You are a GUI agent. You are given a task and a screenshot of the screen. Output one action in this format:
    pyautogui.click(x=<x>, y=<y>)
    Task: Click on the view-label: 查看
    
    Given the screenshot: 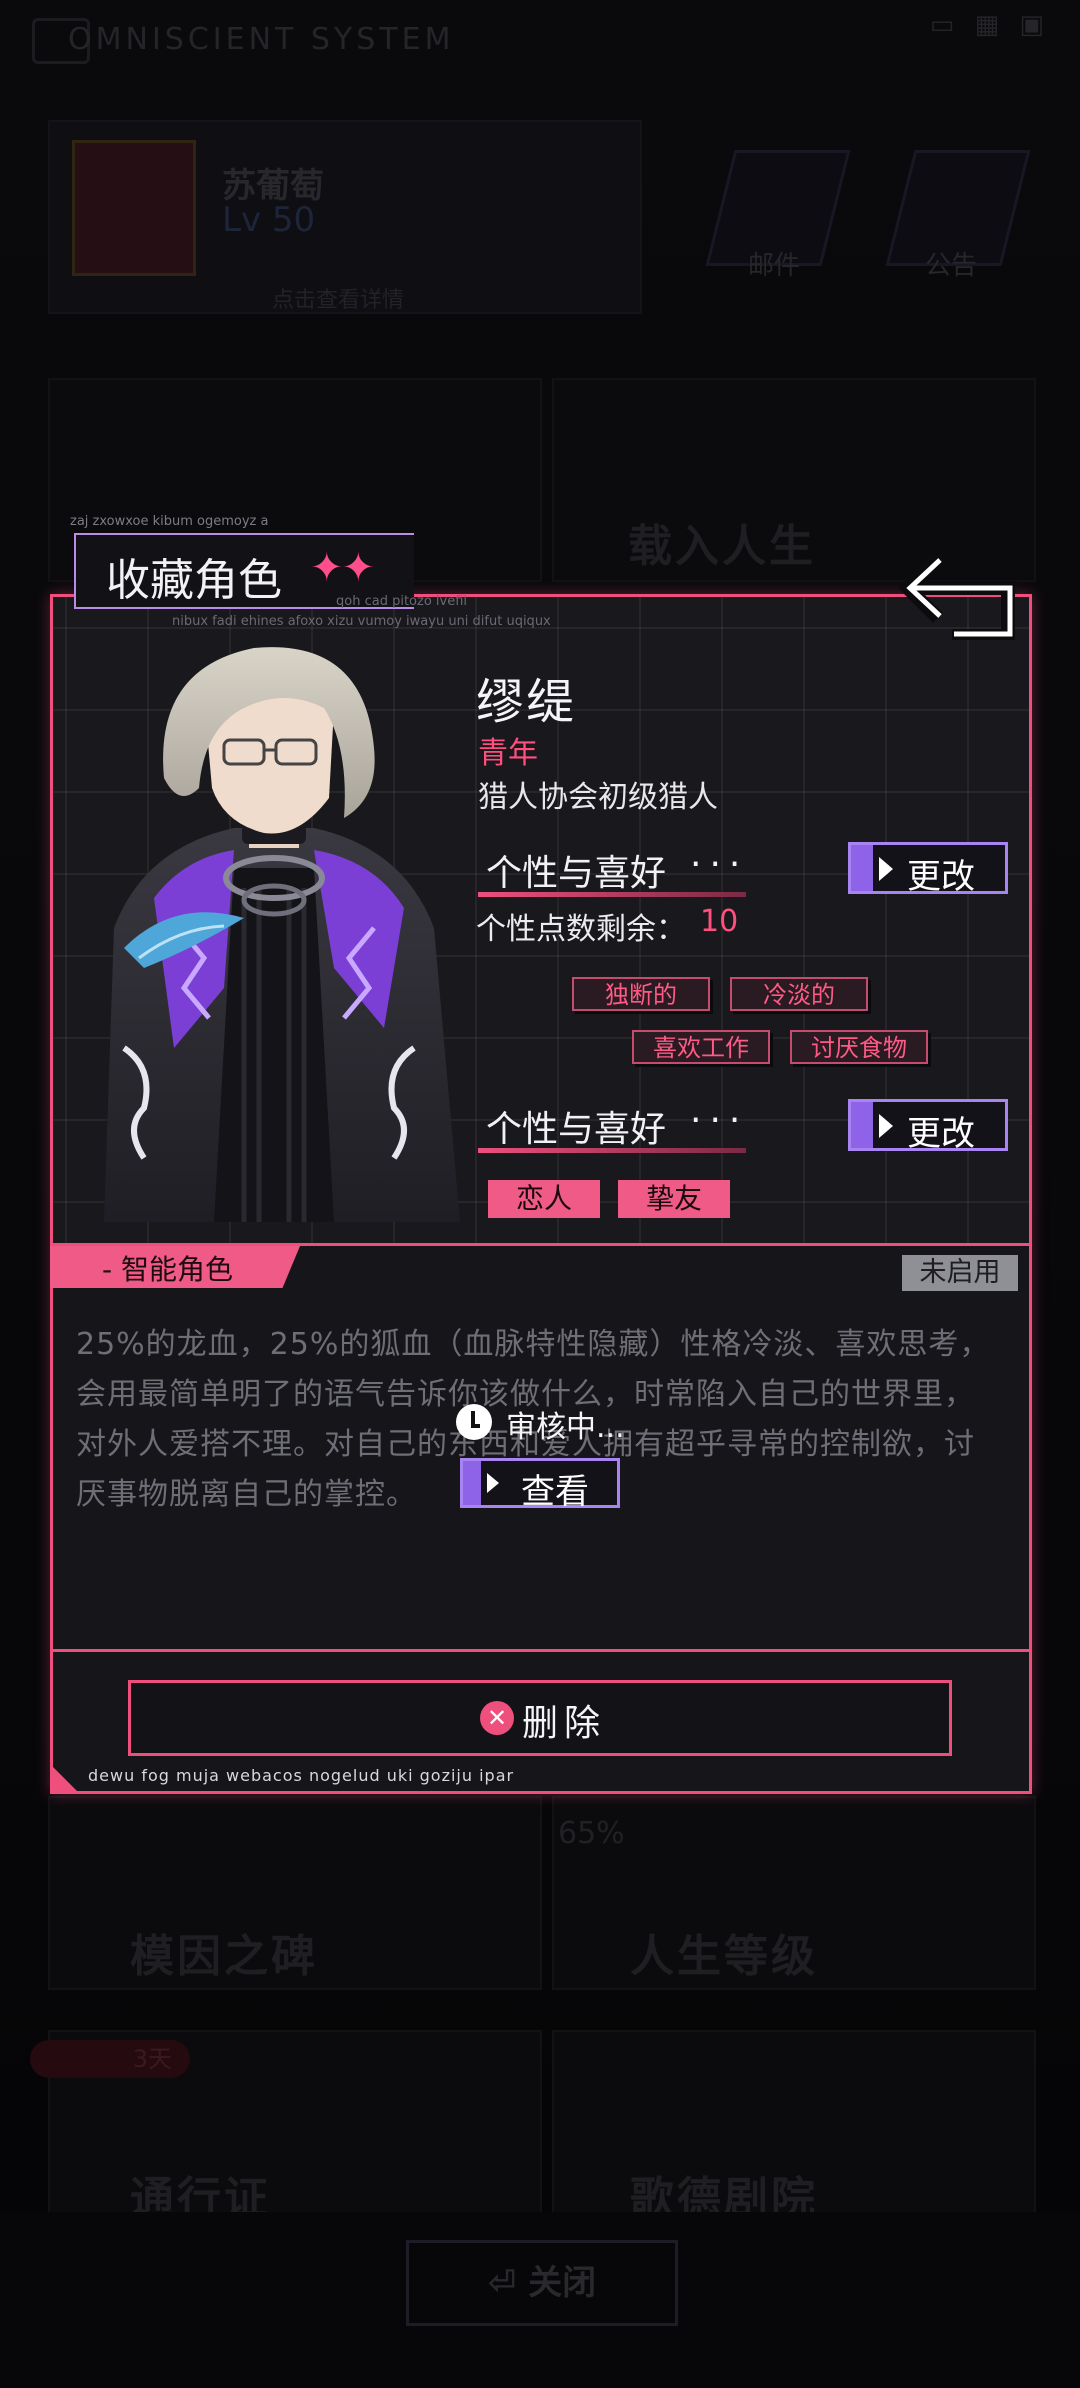 What is the action you would take?
    pyautogui.click(x=555, y=1492)
    